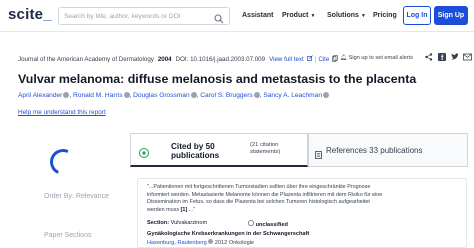 This screenshot has width=474, height=248. I want to click on tab-references: References 33 publications, so click(388, 150).